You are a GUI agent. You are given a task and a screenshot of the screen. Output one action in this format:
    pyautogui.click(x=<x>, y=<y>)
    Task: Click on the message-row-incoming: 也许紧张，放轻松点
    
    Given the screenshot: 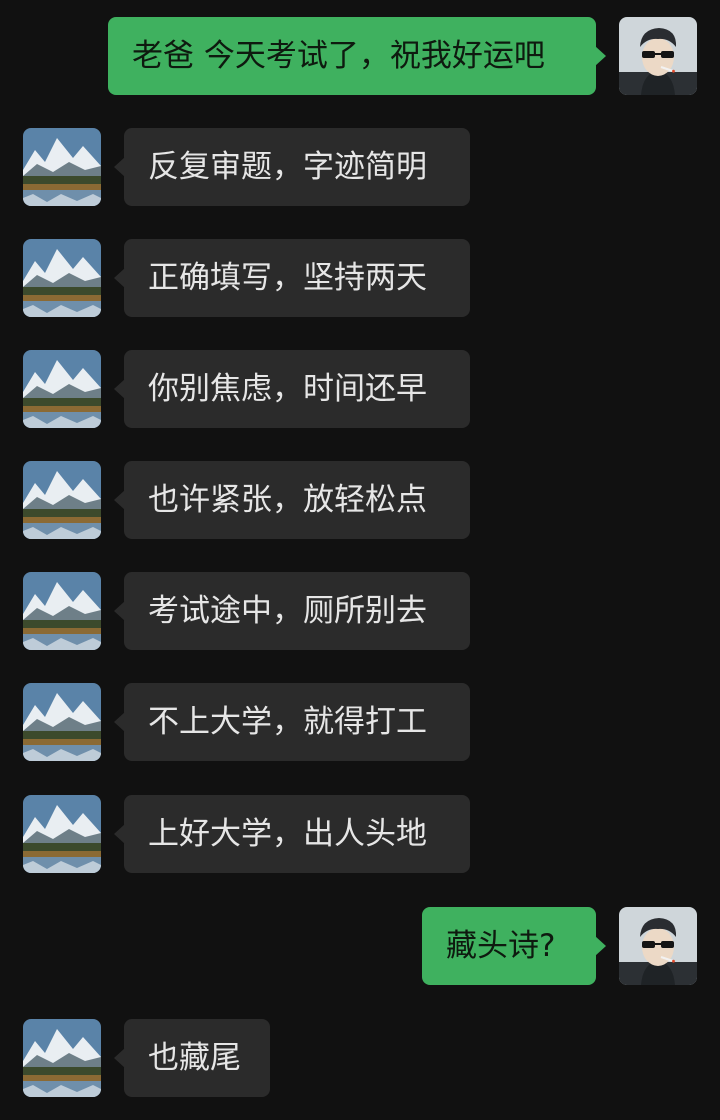 What is the action you would take?
    pyautogui.click(x=360, y=501)
    